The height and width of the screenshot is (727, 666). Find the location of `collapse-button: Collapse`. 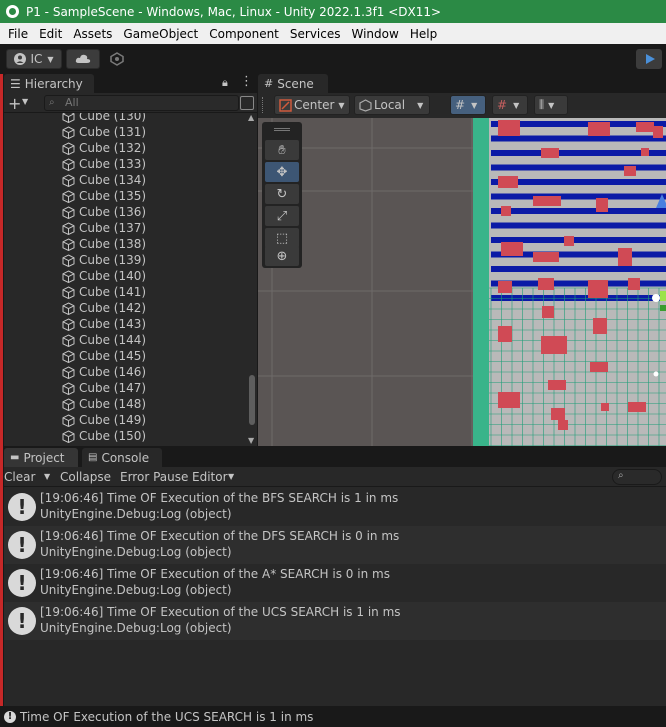

collapse-button: Collapse is located at coordinates (85, 477).